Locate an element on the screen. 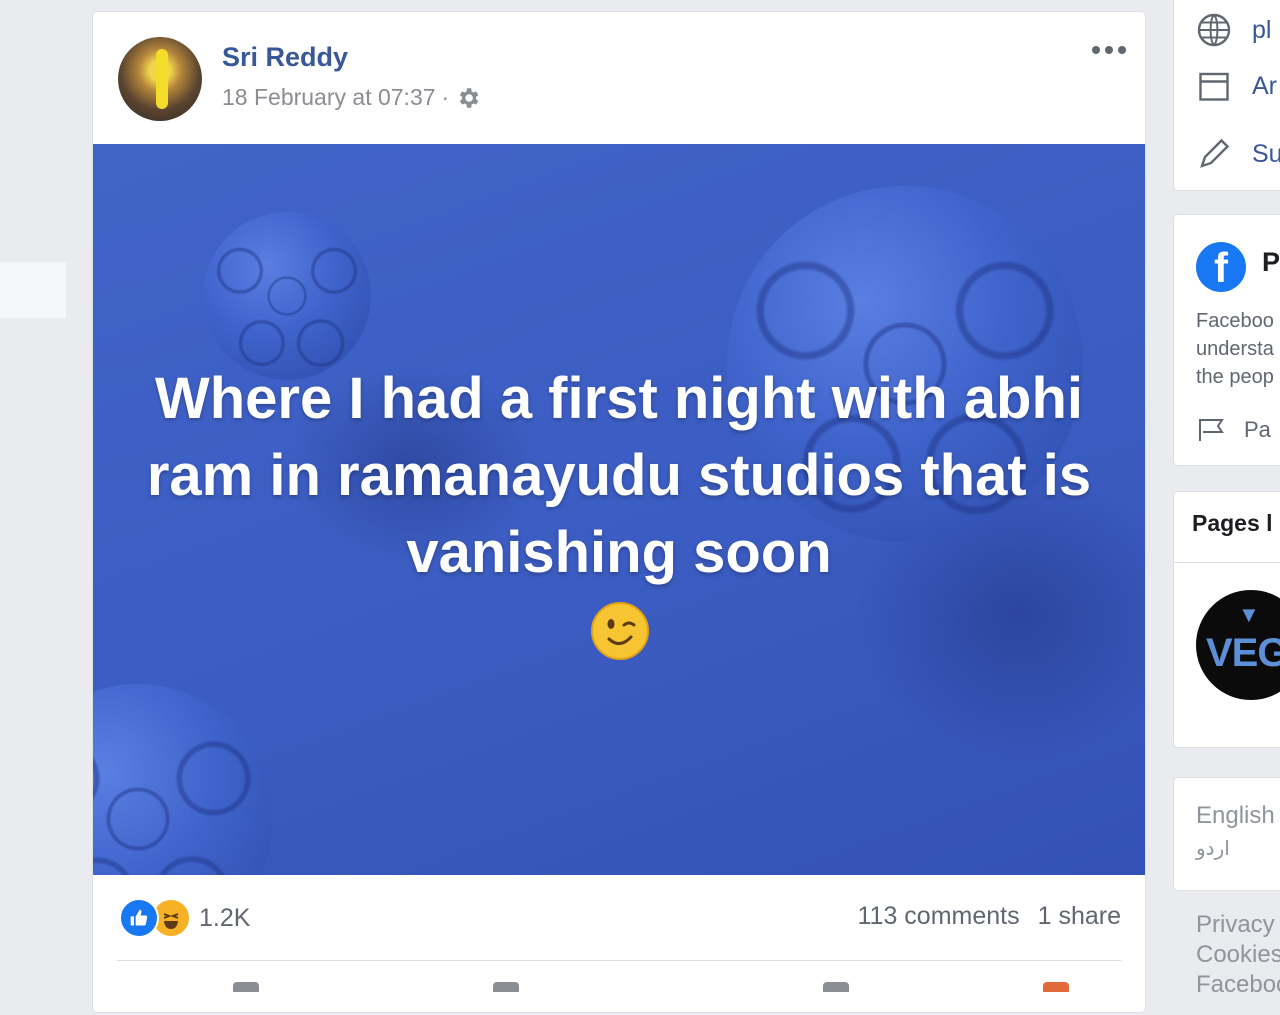  pencil-icon is located at coordinates (1215, 153).